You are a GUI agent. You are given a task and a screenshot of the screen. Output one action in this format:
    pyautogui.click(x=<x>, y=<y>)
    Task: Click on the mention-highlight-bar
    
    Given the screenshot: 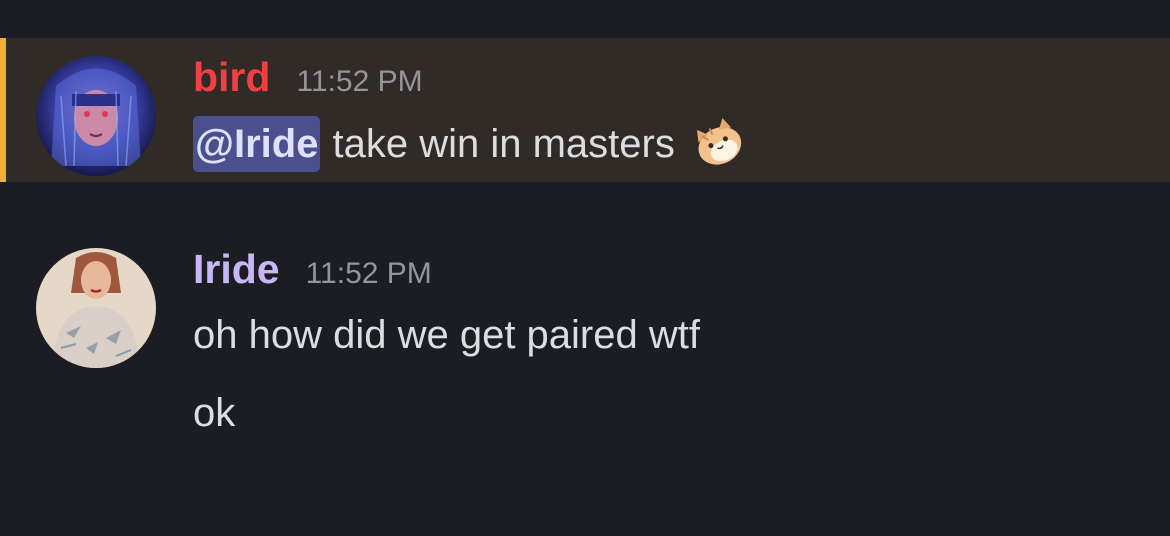 What is the action you would take?
    pyautogui.click(x=3, y=110)
    